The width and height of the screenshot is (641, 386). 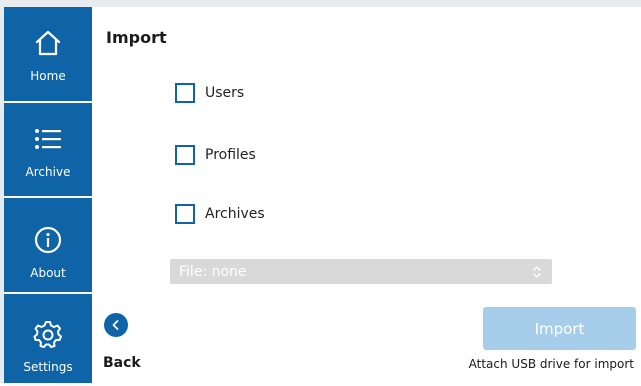 I want to click on page-title: Import, so click(x=136, y=37).